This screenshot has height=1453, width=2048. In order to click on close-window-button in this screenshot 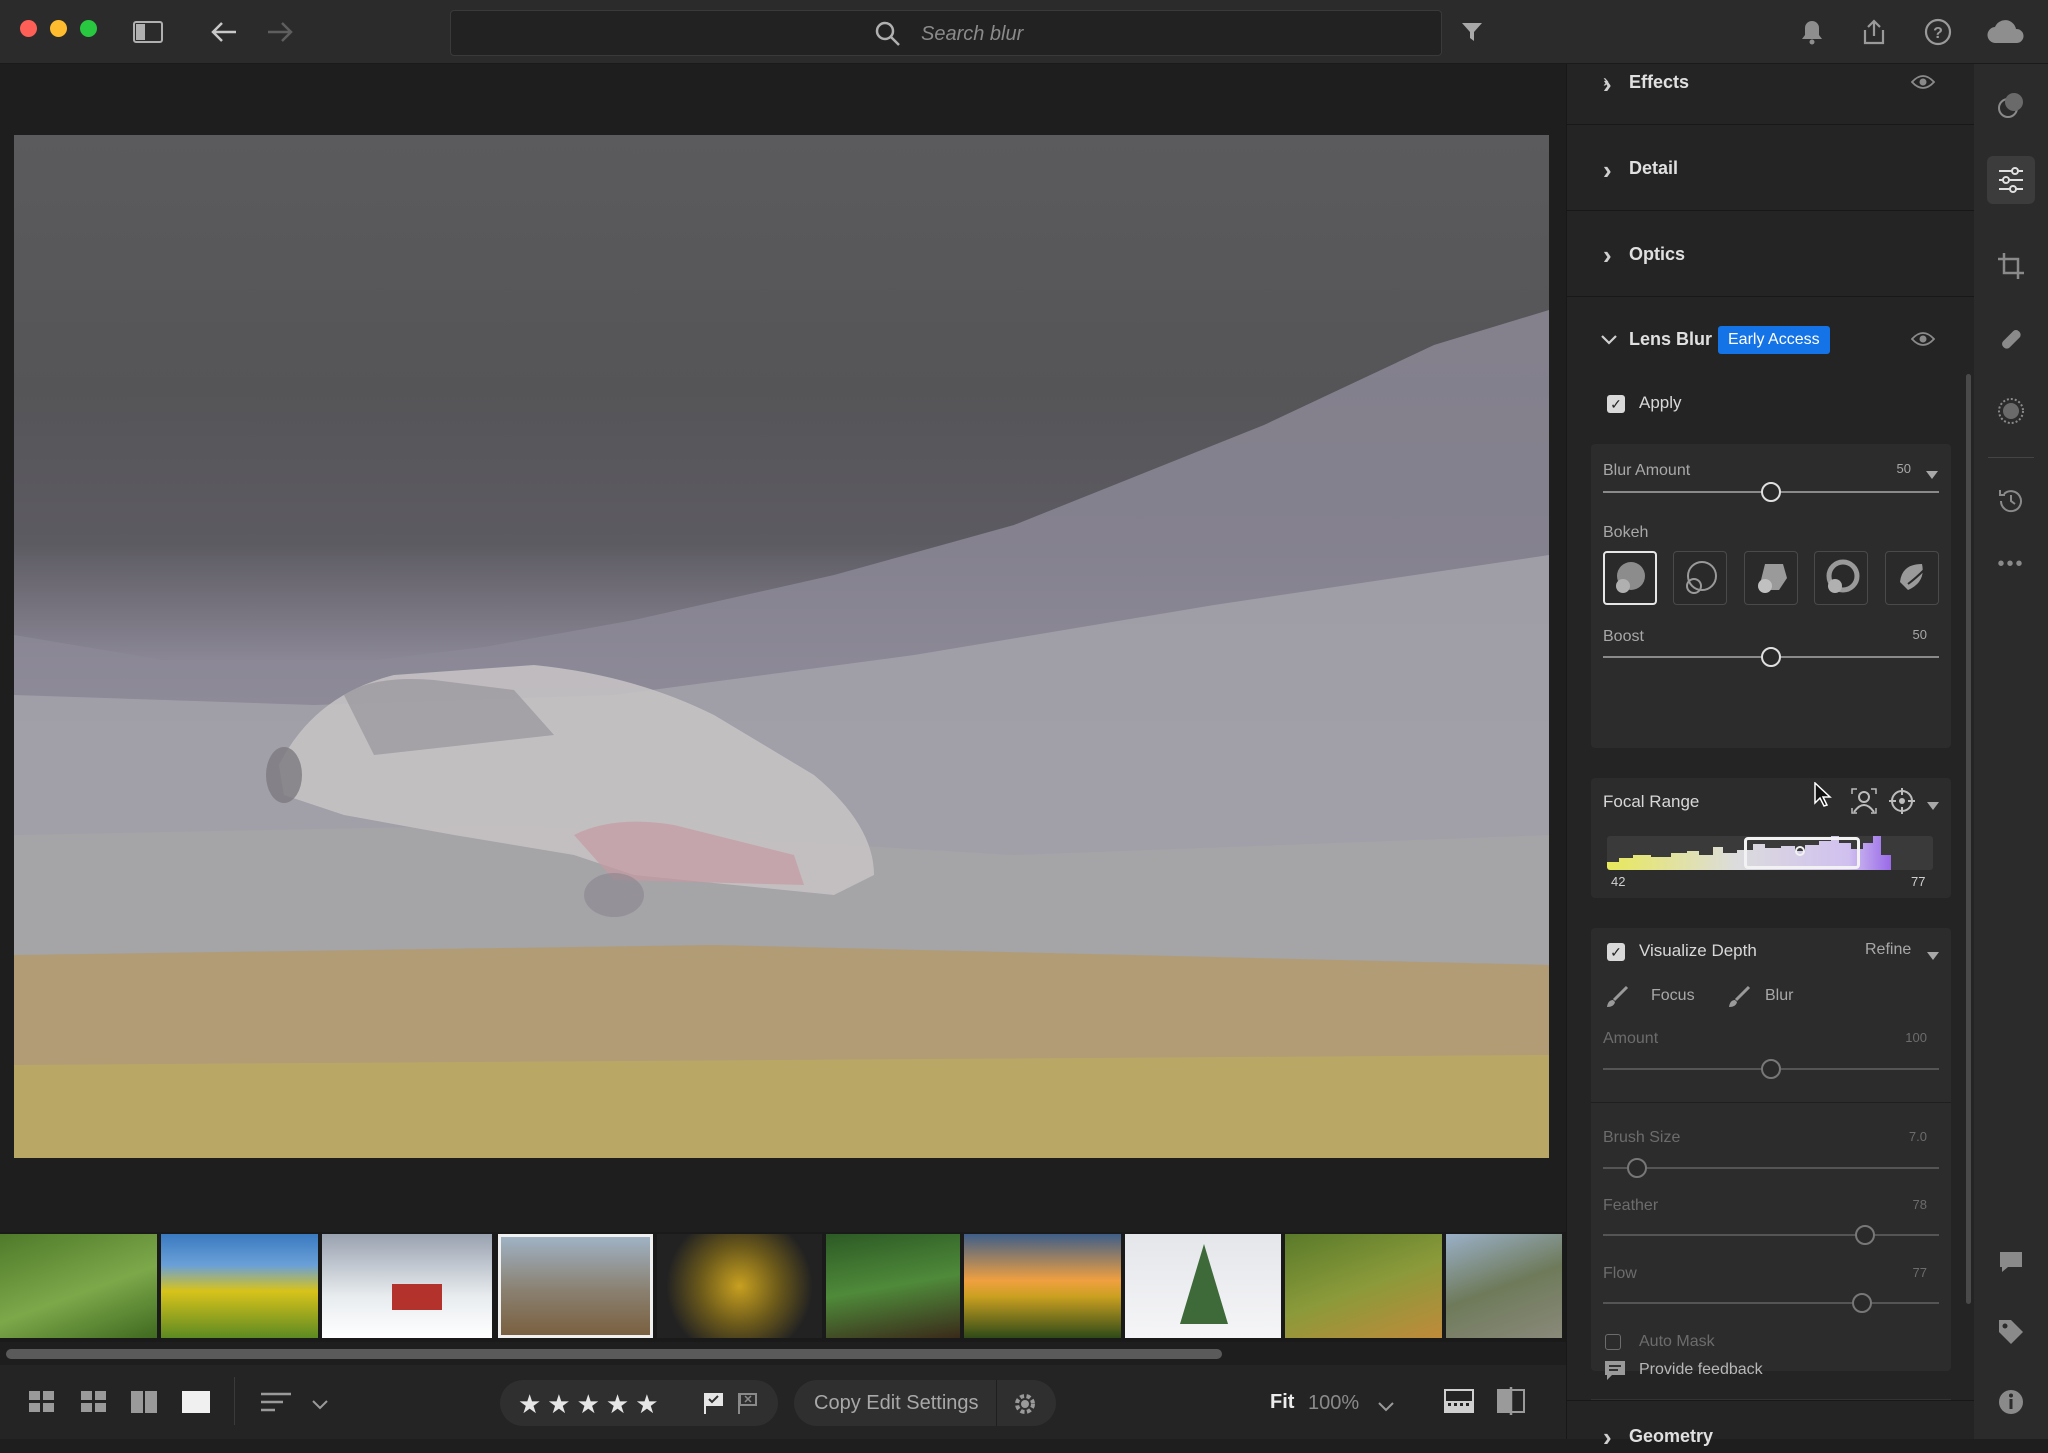, I will do `click(28, 28)`.